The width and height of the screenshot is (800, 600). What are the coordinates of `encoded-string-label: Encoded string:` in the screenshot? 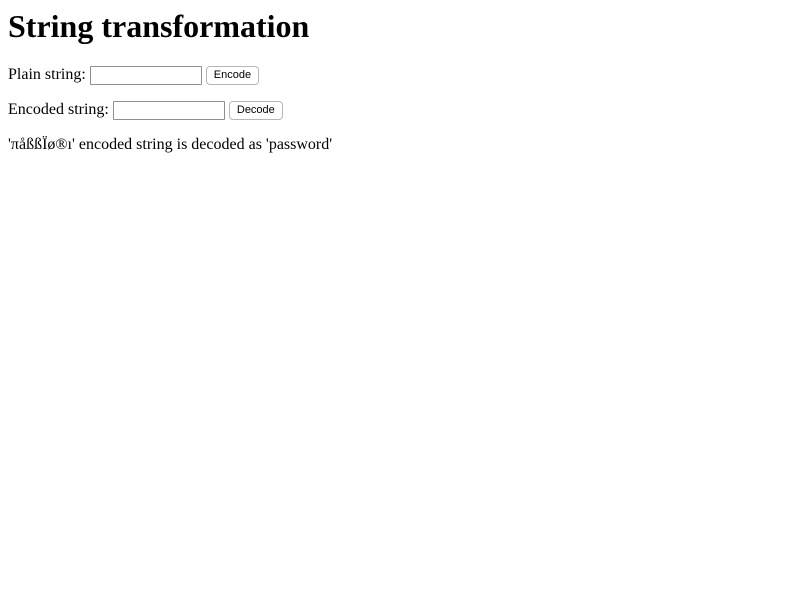 It's located at (58, 109).